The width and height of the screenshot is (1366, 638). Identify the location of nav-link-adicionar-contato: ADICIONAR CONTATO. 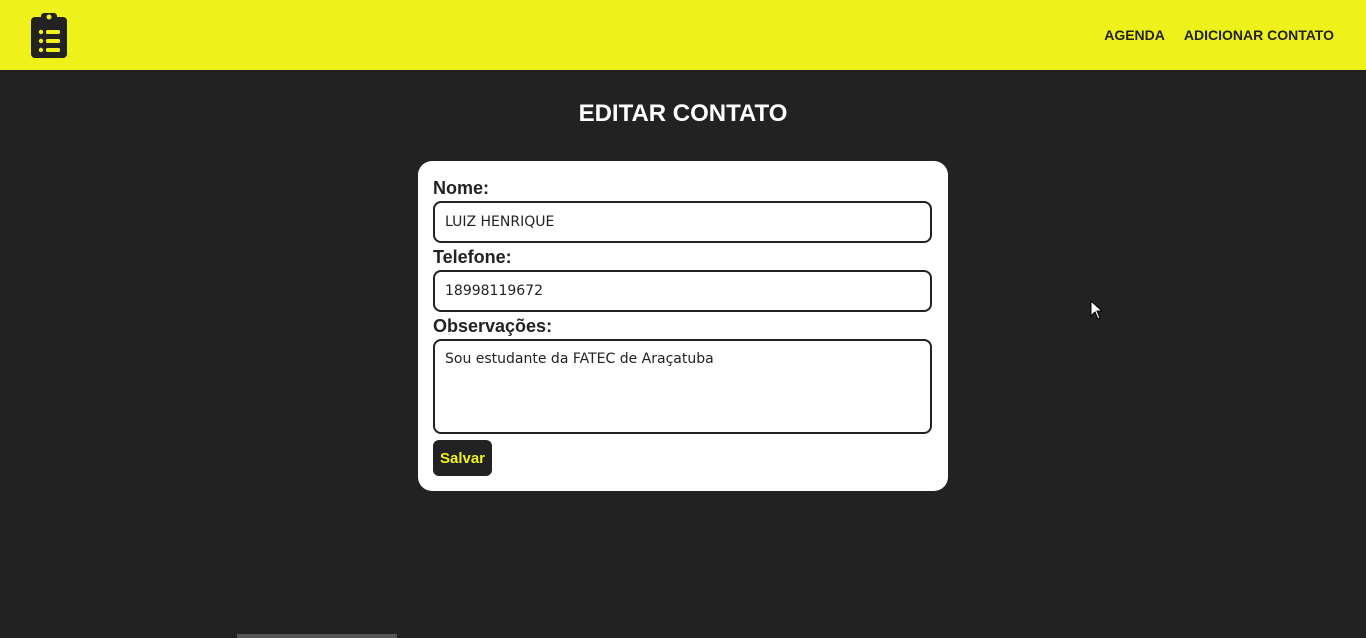
(1259, 35).